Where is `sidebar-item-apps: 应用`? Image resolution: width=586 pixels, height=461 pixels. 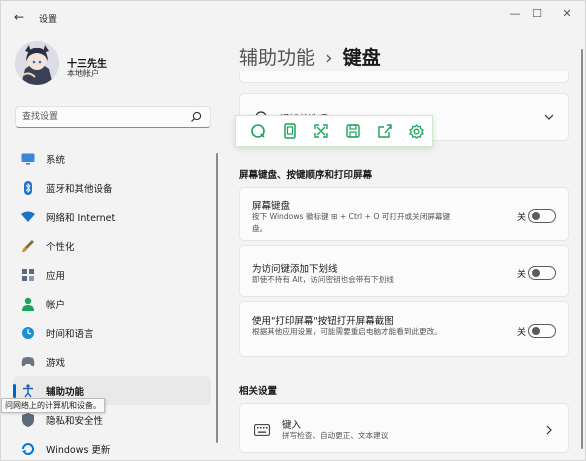 sidebar-item-apps: 应用 is located at coordinates (112, 274).